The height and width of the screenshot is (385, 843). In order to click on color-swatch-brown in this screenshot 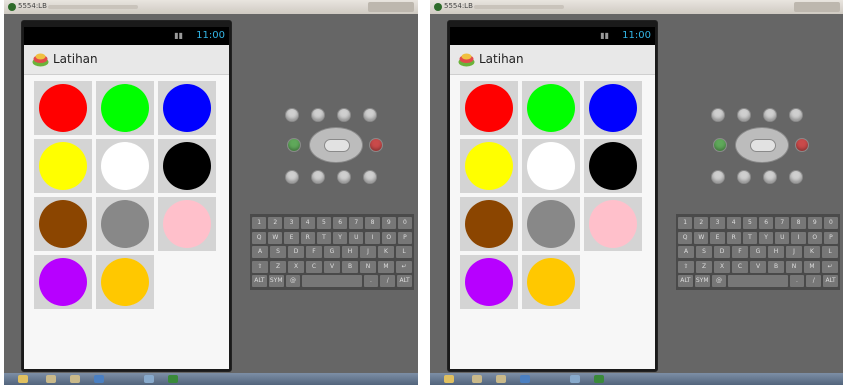, I will do `click(489, 224)`.